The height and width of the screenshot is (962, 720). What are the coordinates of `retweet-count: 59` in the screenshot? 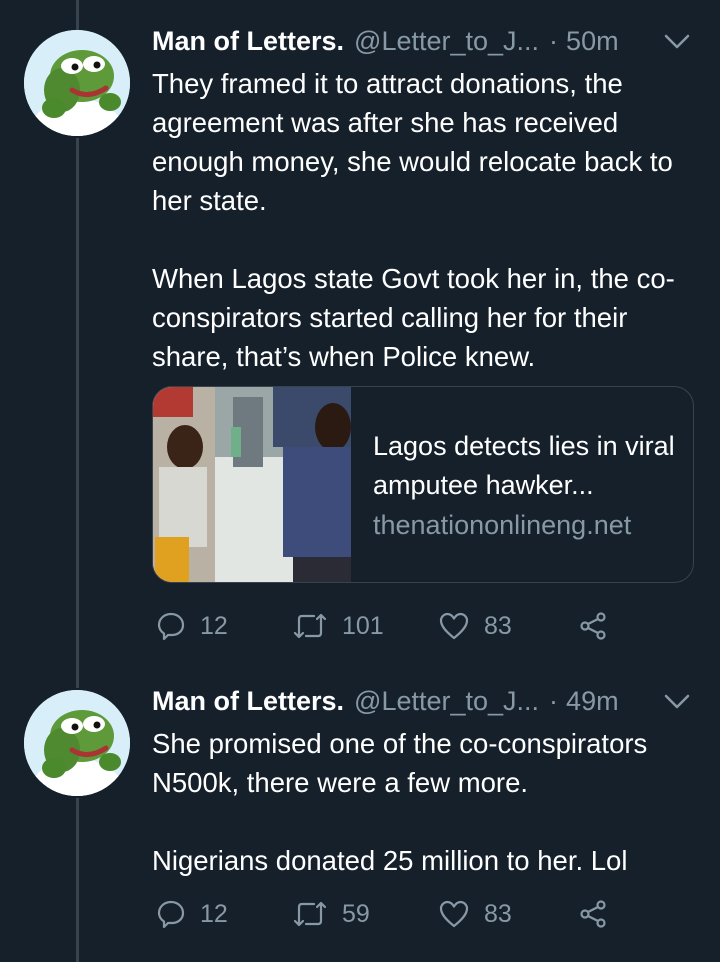 It's located at (356, 913).